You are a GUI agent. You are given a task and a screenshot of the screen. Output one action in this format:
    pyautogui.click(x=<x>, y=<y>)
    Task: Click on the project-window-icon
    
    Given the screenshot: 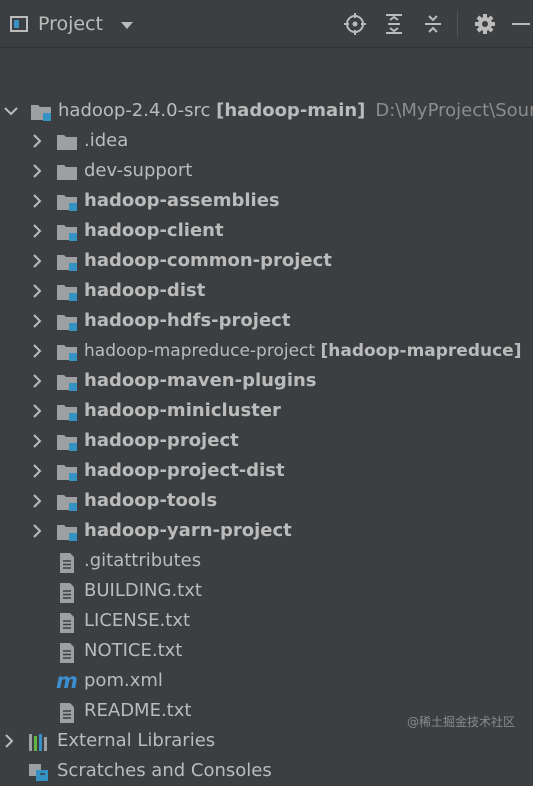 What is the action you would take?
    pyautogui.click(x=19, y=23)
    